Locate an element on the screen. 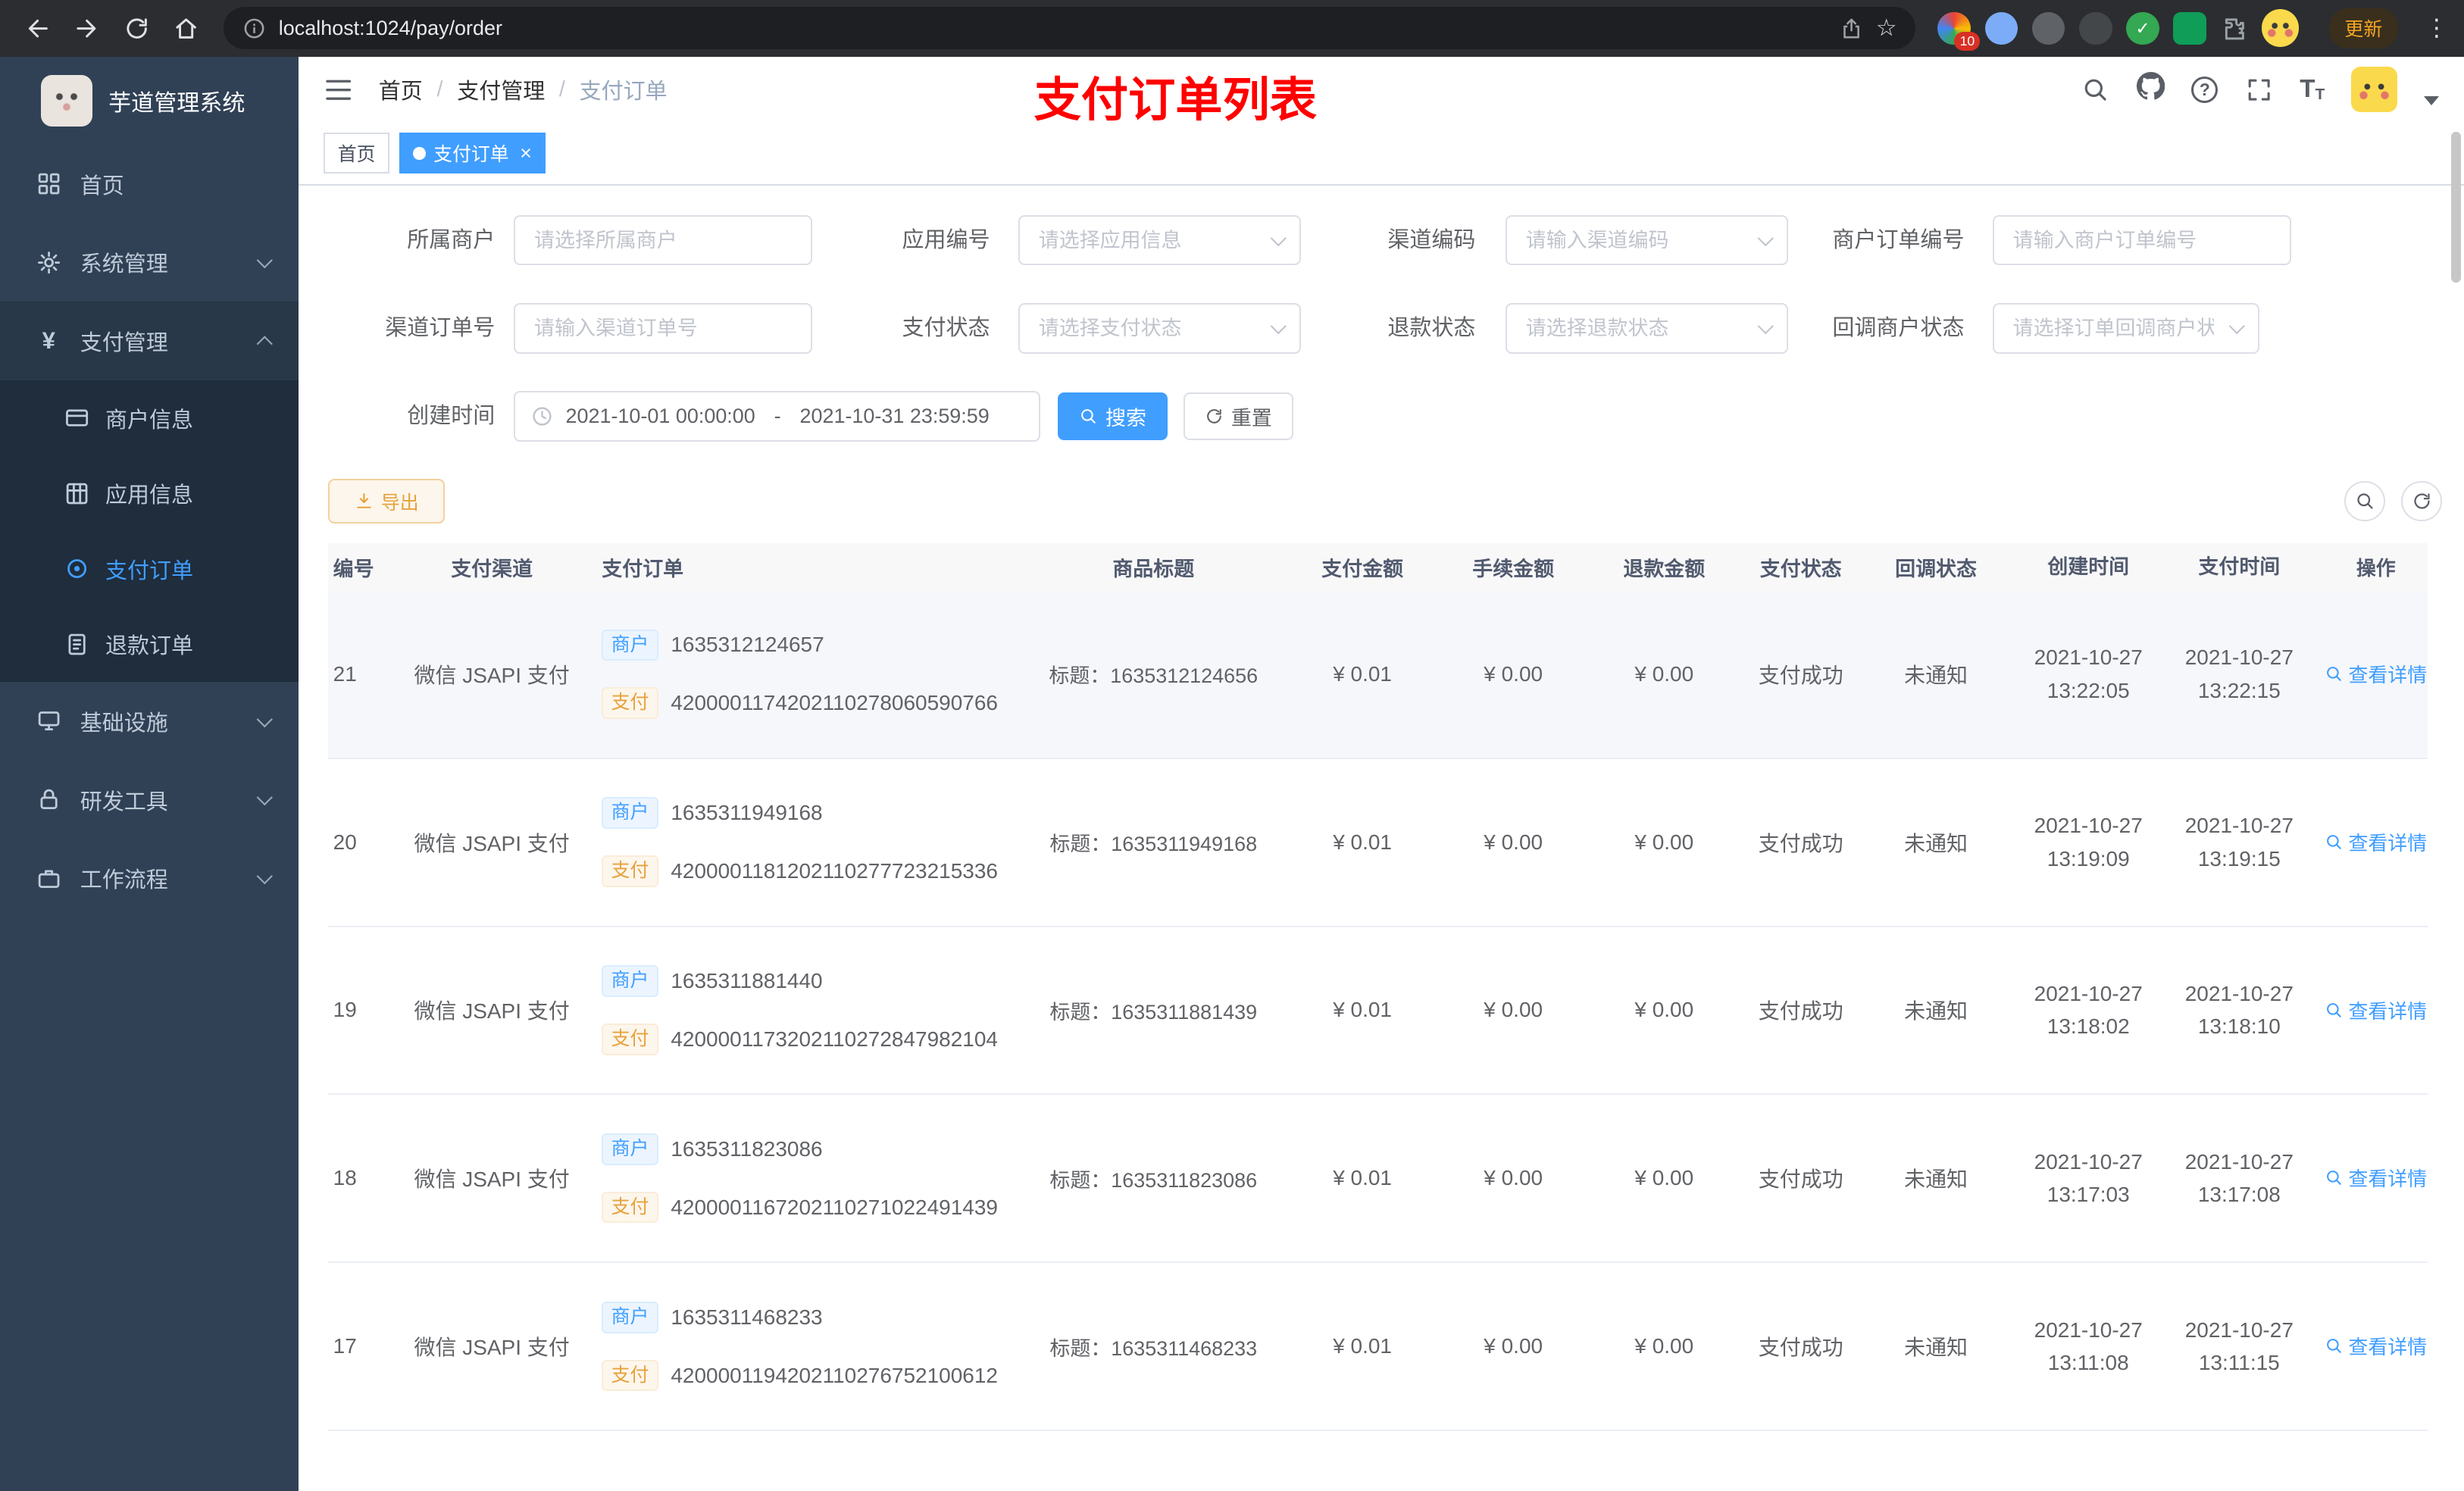  site-info-icon is located at coordinates (254, 28).